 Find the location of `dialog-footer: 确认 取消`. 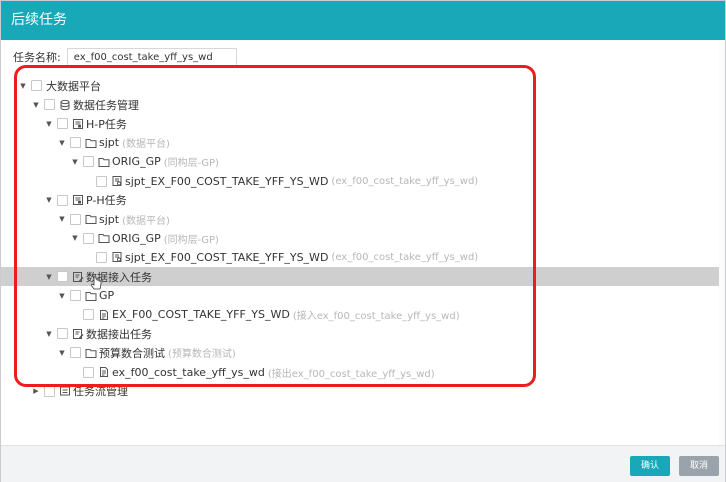

dialog-footer: 确认 取消 is located at coordinates (363, 463).